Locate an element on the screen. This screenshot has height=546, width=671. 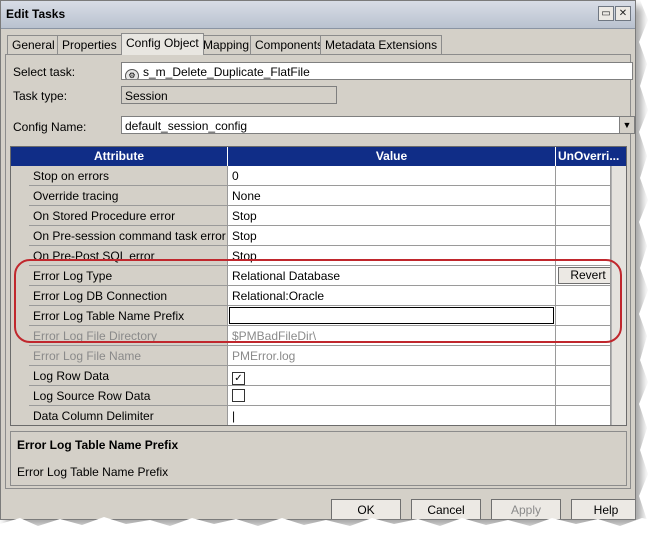
attribute-cell: Error Log File Name is located at coordinates (128, 356).